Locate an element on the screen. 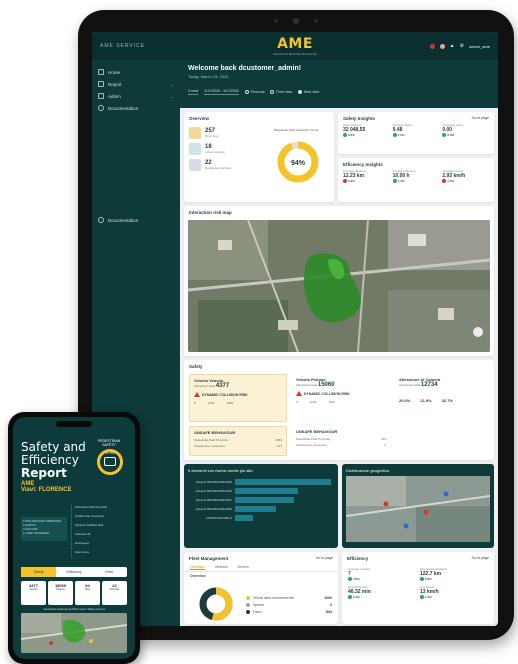 This screenshot has width=518, height=664. ame-logo: AME Advanced Mobility Enterprise is located at coordinates (295, 46).